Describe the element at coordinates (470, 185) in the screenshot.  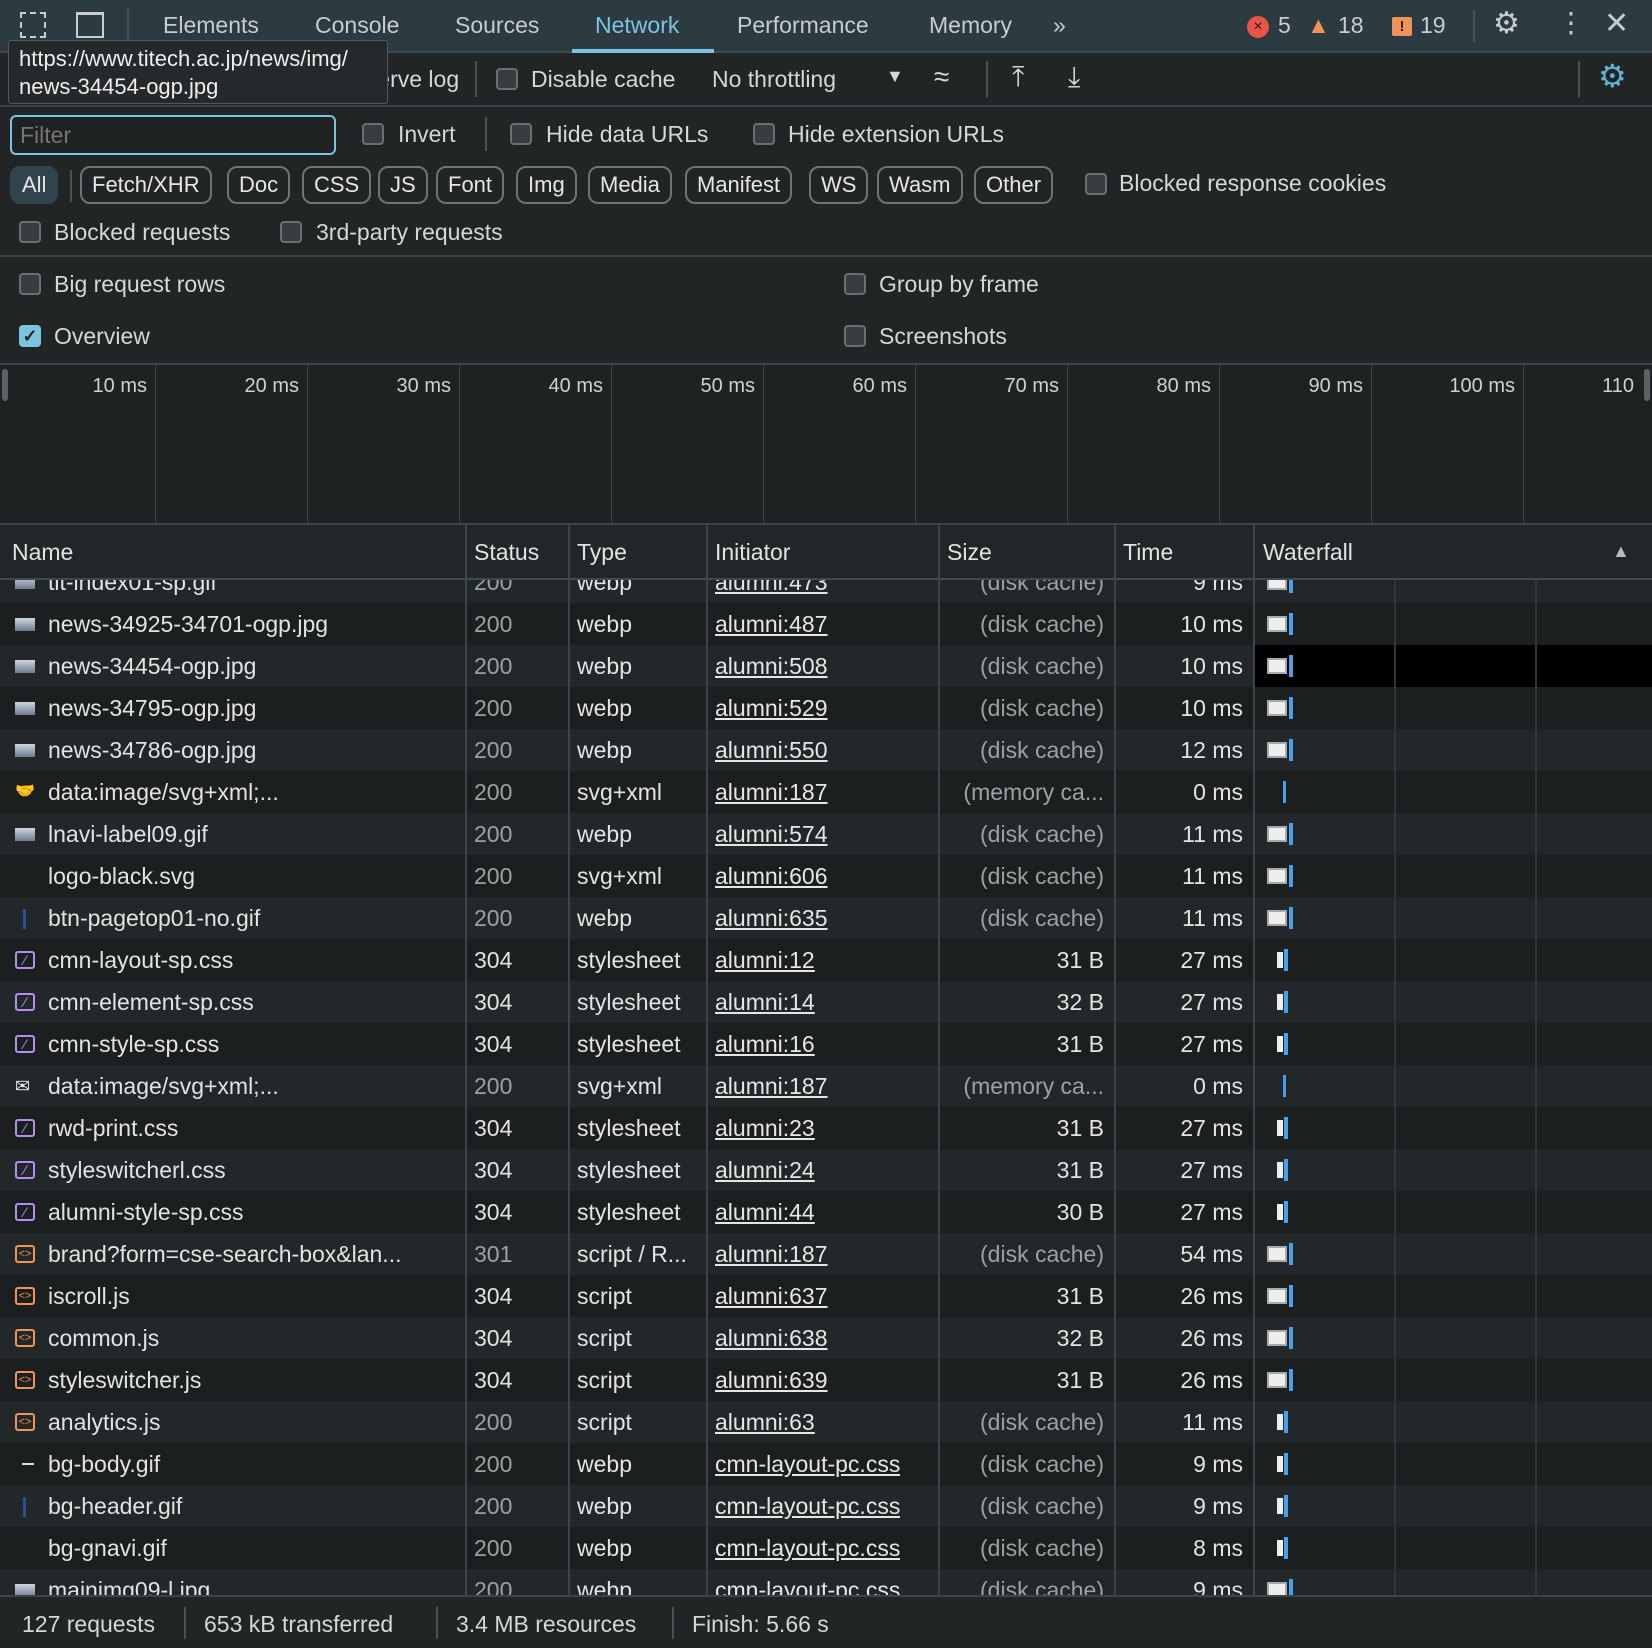
I see `type-filter-font: Font` at that location.